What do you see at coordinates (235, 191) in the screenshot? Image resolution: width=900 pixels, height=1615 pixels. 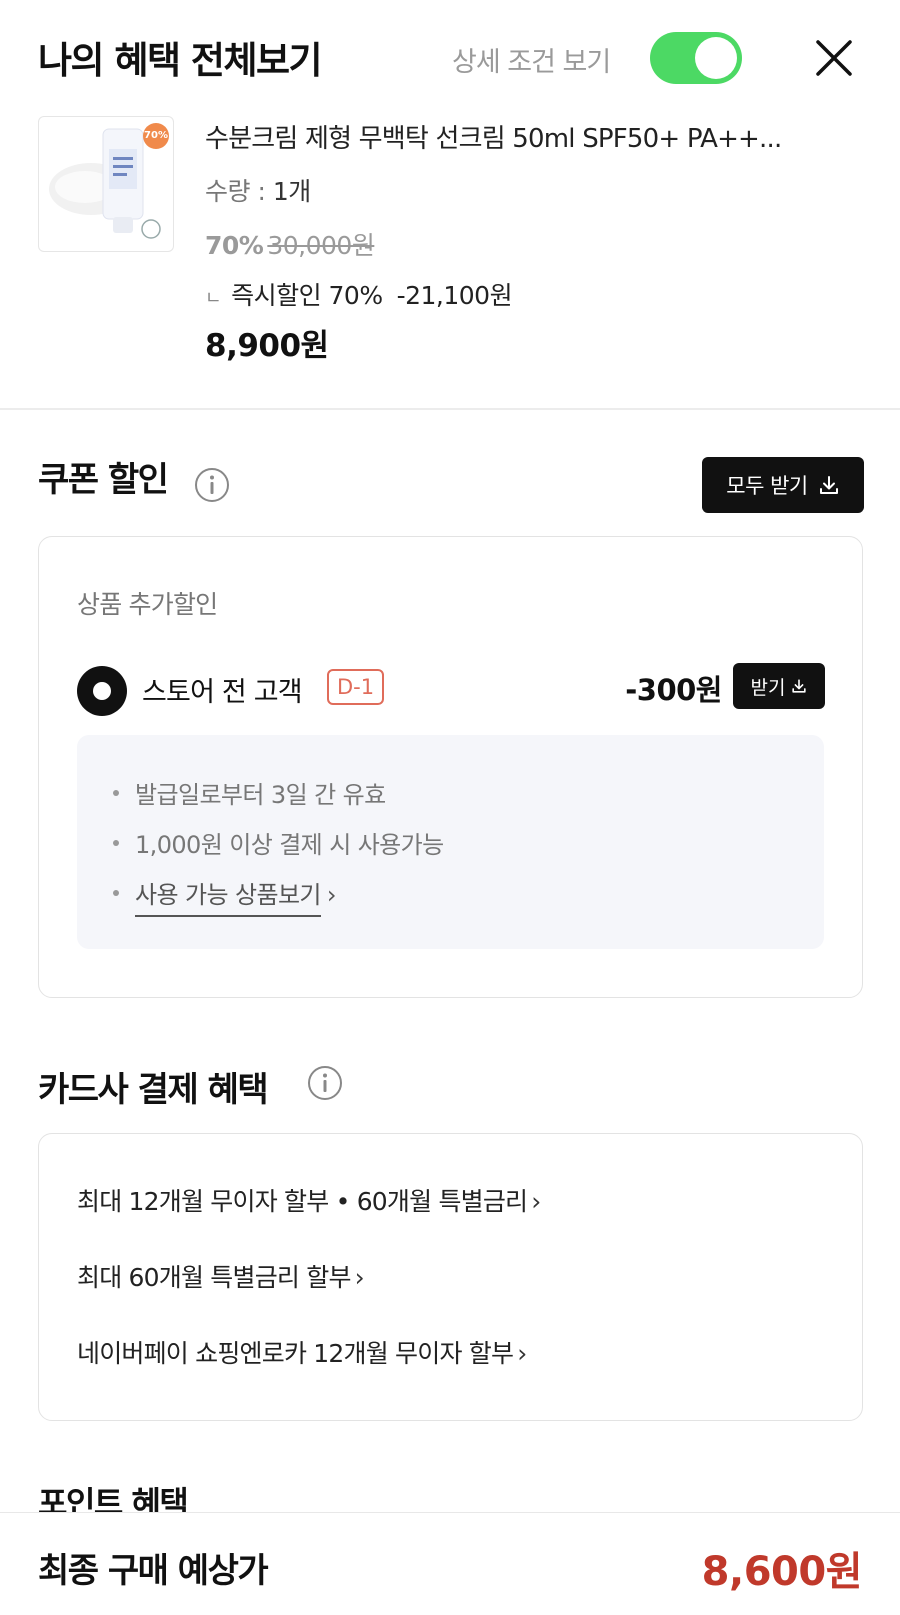 I see `quantity-label: 수량 :` at bounding box center [235, 191].